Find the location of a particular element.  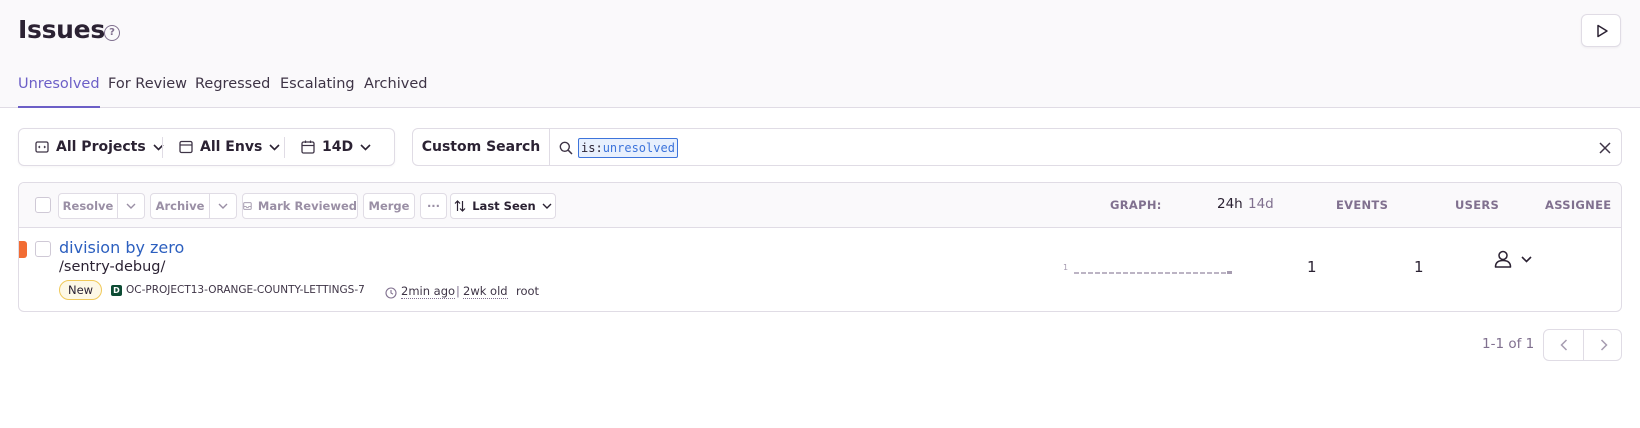

date-filter: 14D is located at coordinates (336, 147).